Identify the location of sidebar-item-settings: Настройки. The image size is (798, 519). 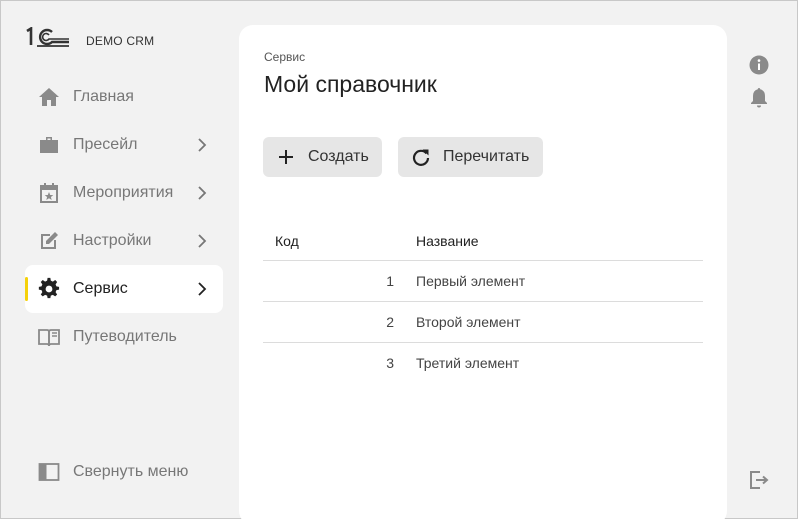
(124, 241).